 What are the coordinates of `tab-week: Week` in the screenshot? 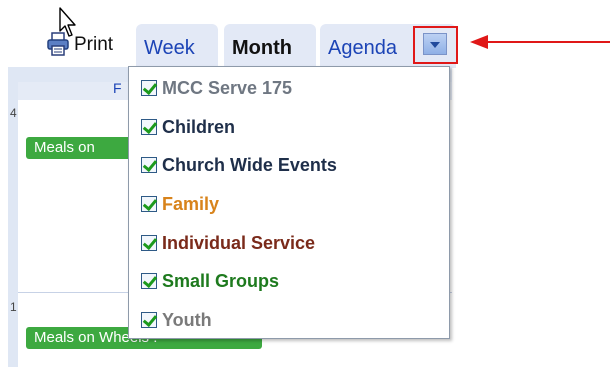 It's located at (177, 46).